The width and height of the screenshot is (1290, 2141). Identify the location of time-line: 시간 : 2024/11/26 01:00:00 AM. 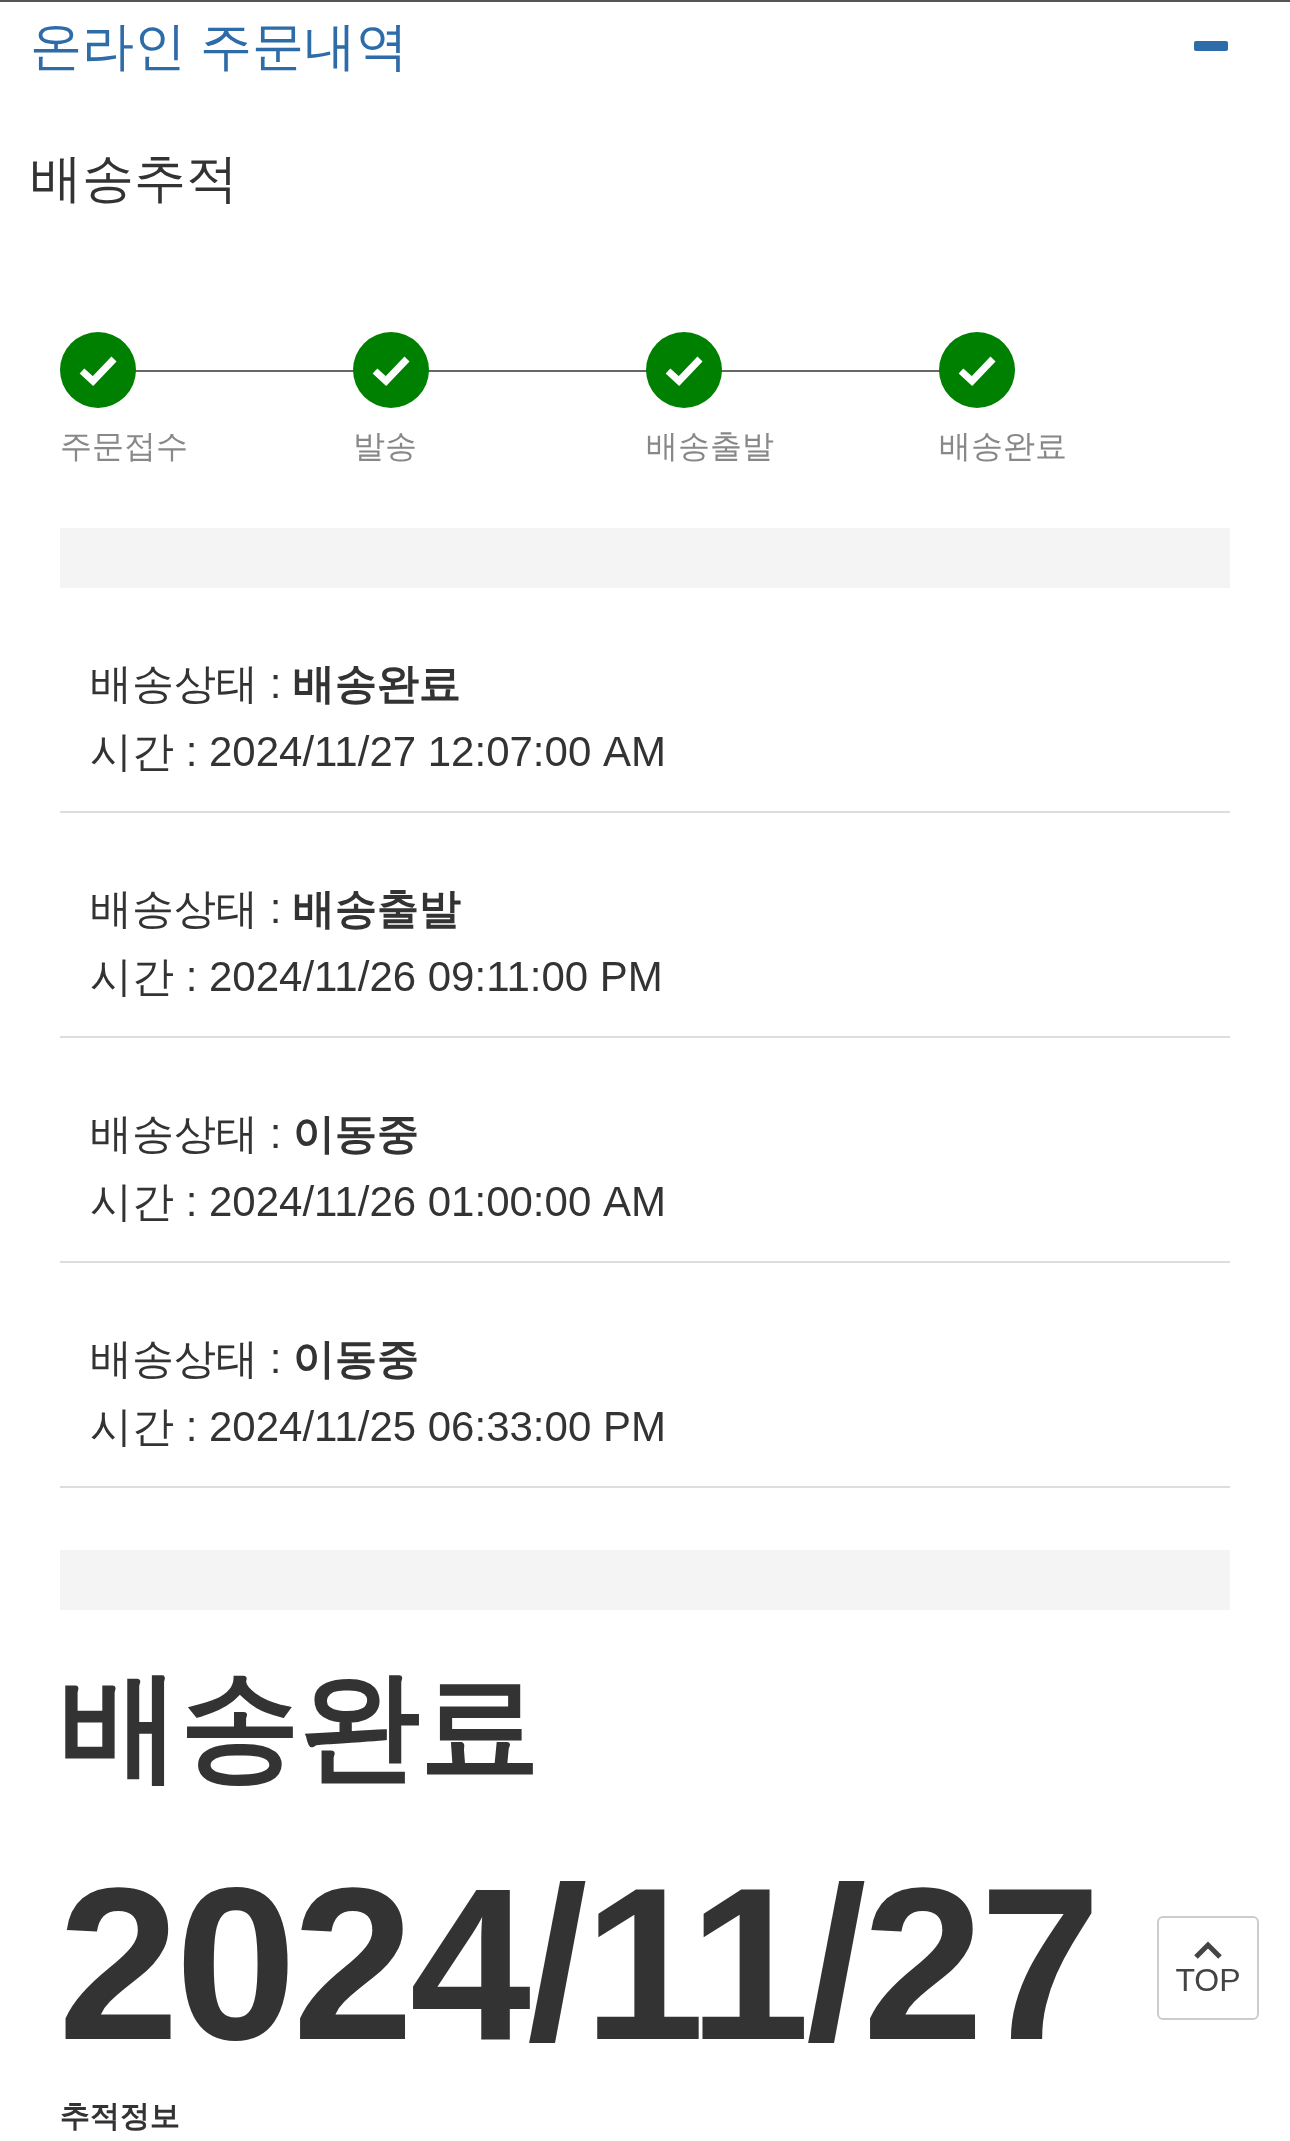
(378, 1202).